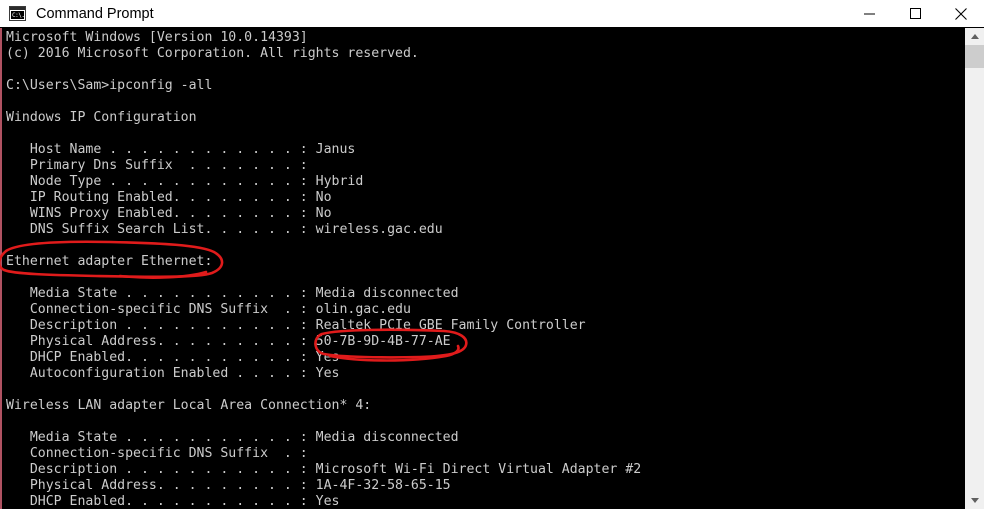 This screenshot has height=509, width=984. I want to click on title-bar: C:\. Command Prompt, so click(492, 14).